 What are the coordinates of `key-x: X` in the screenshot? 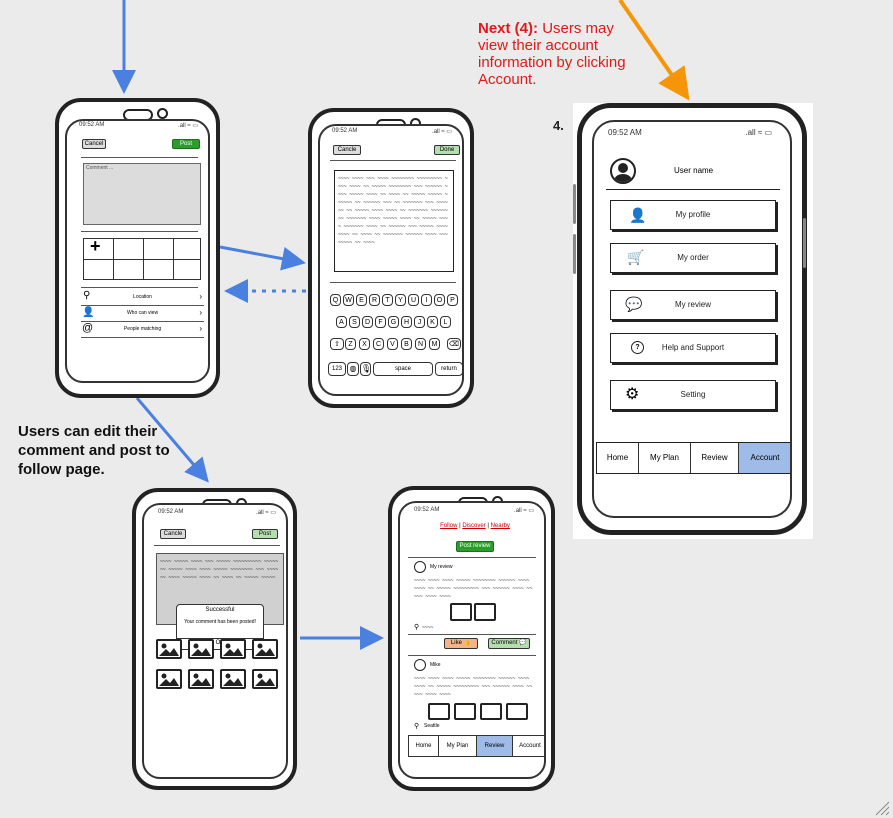 It's located at (364, 344).